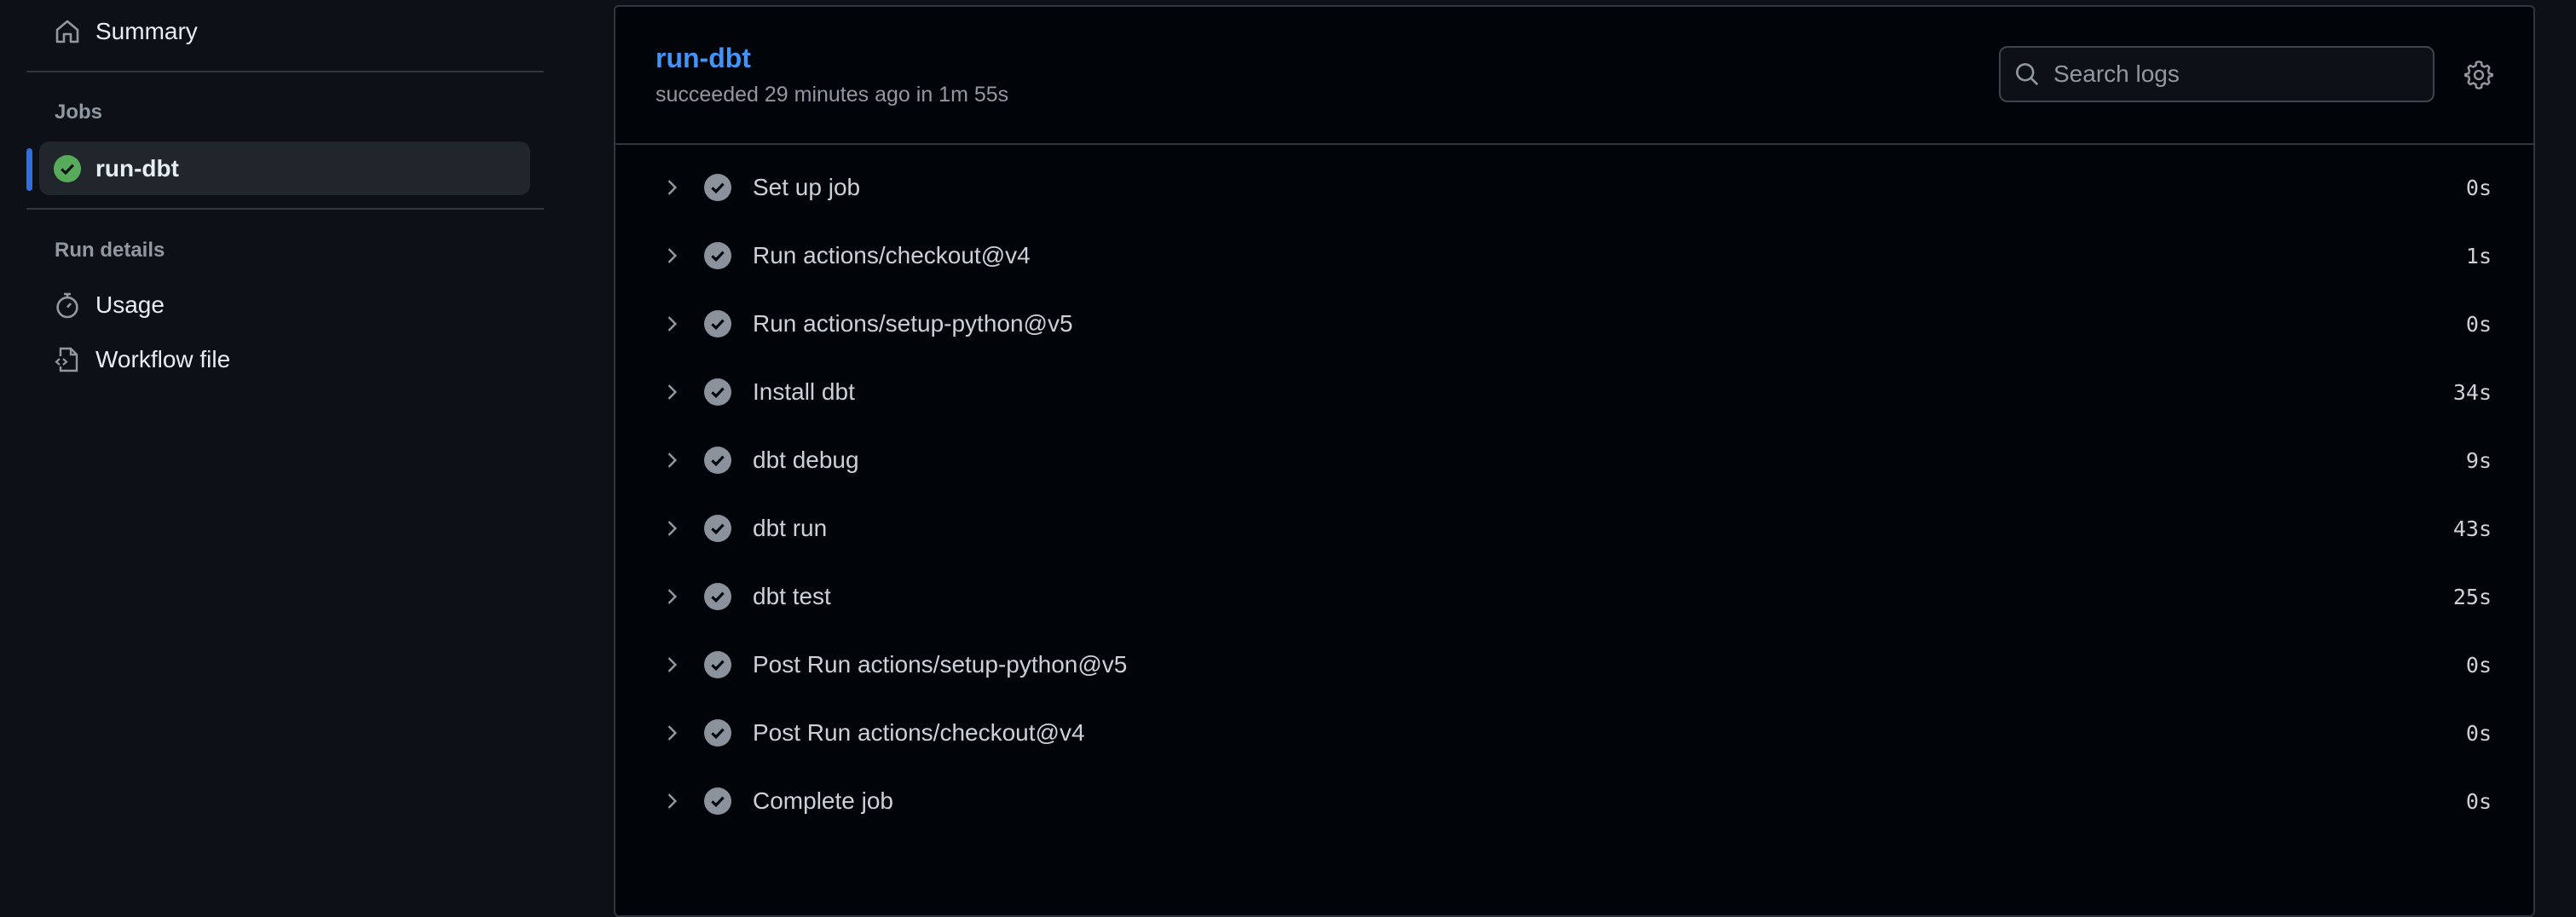  What do you see at coordinates (1574, 256) in the screenshot?
I see `step-row: Run actions/checkout@v4 1s` at bounding box center [1574, 256].